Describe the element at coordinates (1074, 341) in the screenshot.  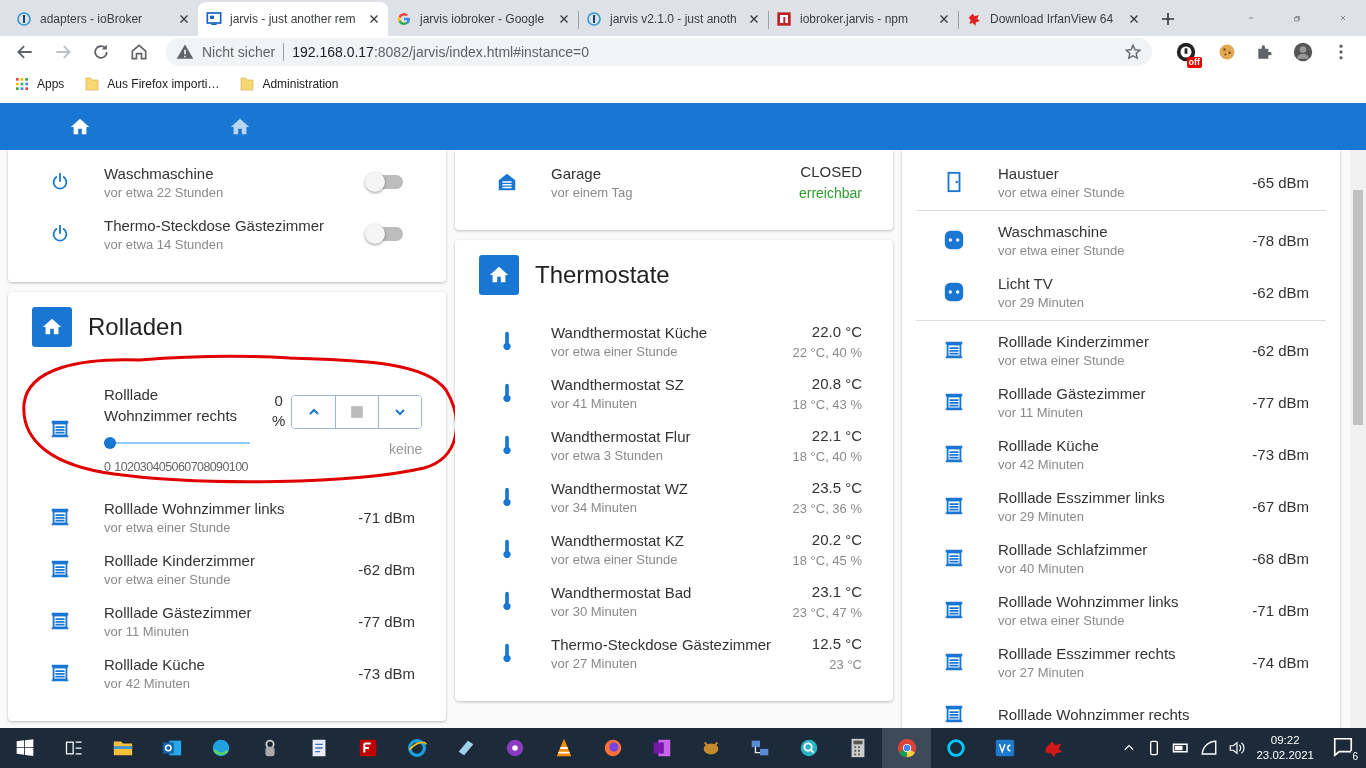
I see `device-name: Rolllade Kinderzimmer` at that location.